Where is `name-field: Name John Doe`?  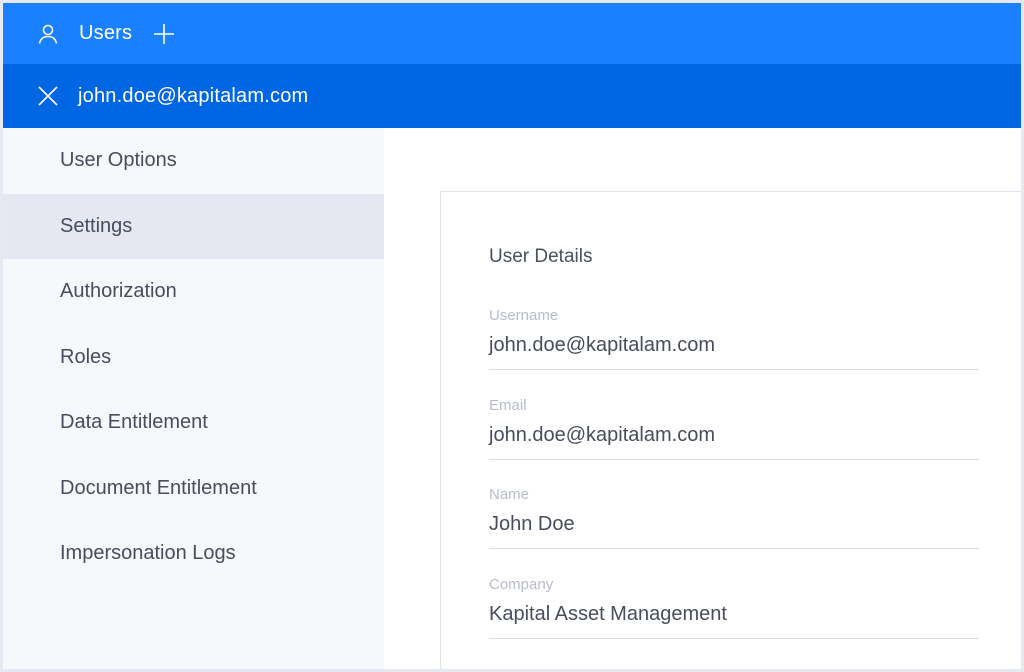
name-field: Name John Doe is located at coordinates (734, 517).